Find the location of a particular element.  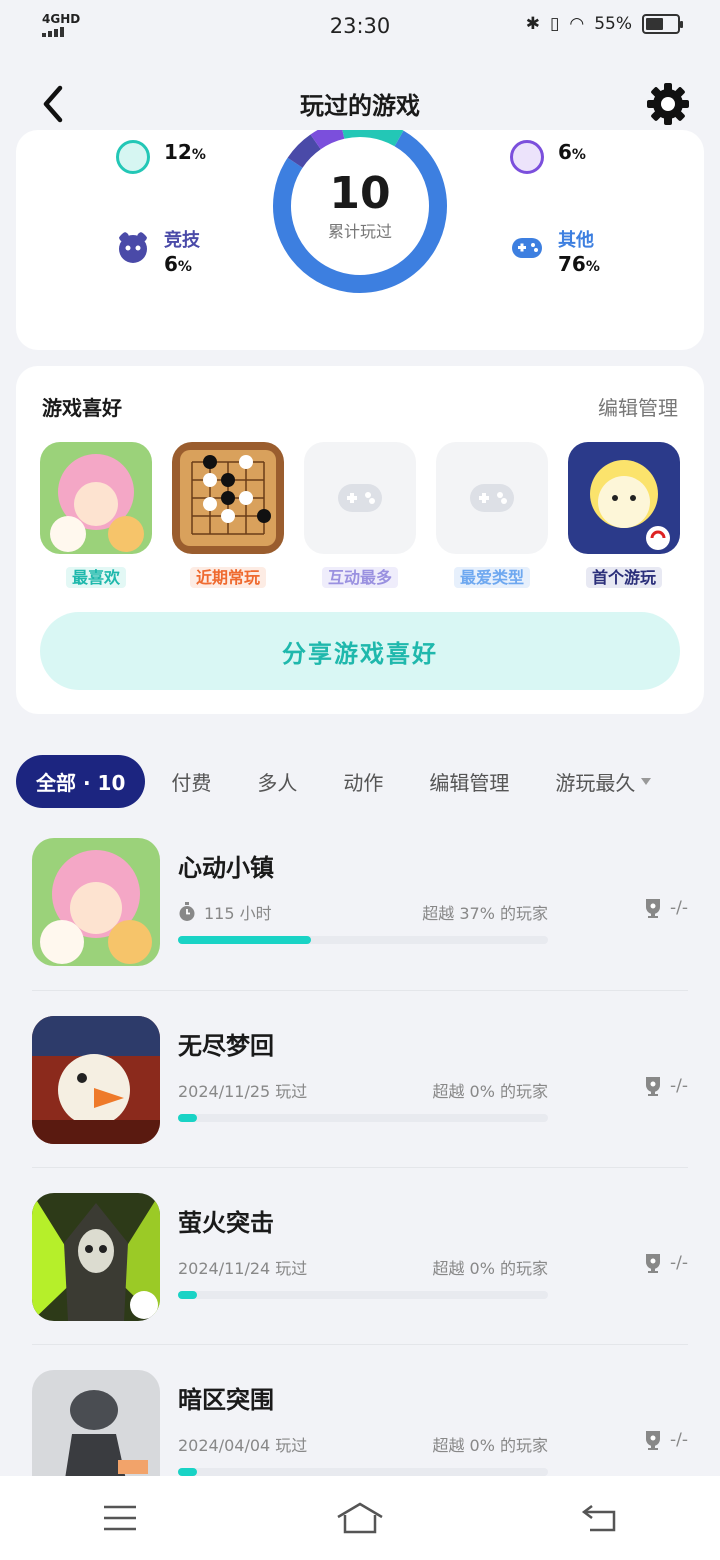

play-info: 115 小时 is located at coordinates (225, 912).